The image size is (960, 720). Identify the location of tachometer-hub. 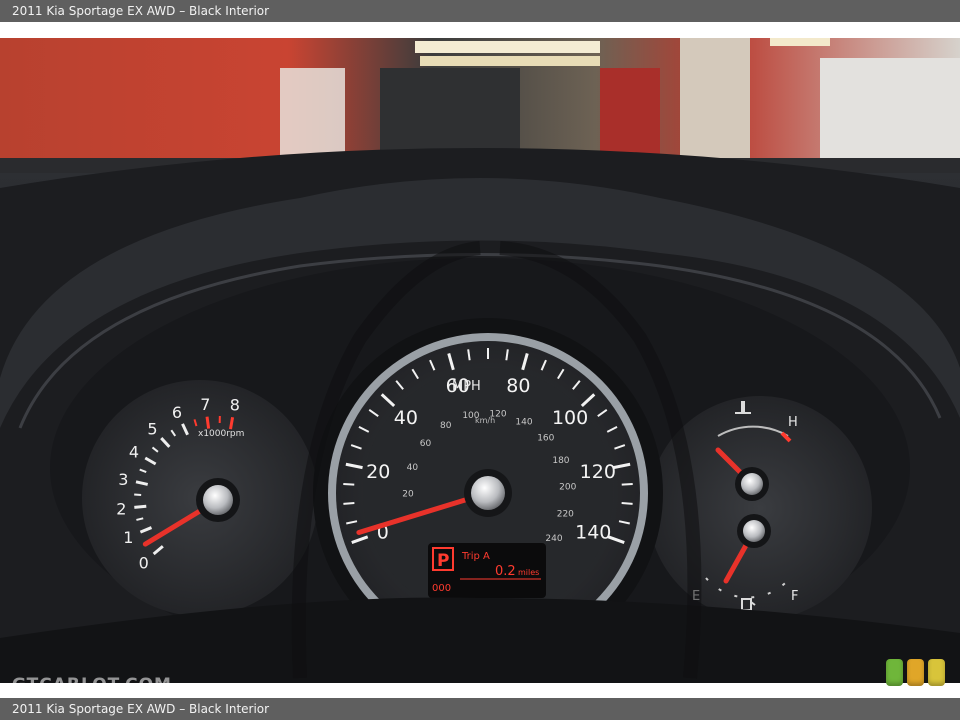
(218, 500).